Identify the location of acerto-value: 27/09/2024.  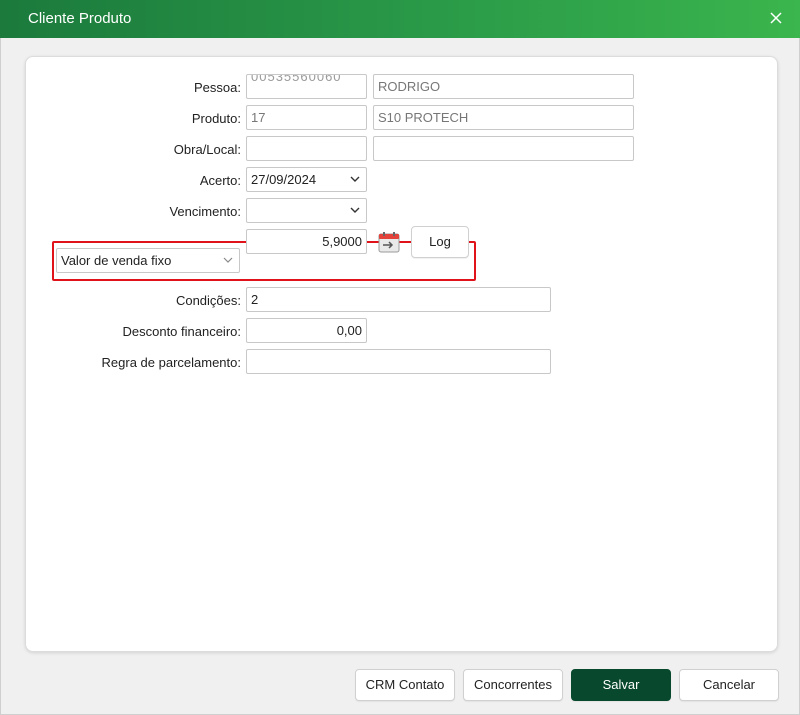
(284, 179).